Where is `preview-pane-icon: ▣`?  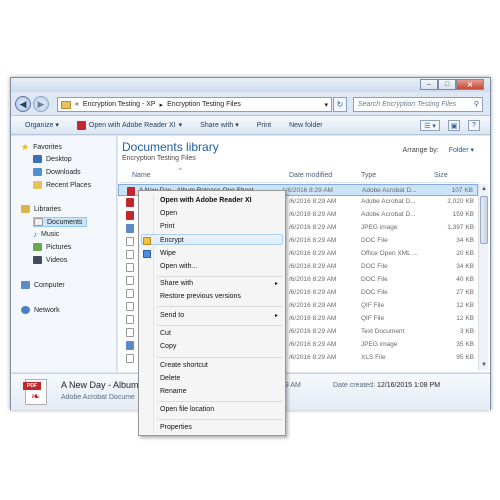 preview-pane-icon: ▣ is located at coordinates (454, 125).